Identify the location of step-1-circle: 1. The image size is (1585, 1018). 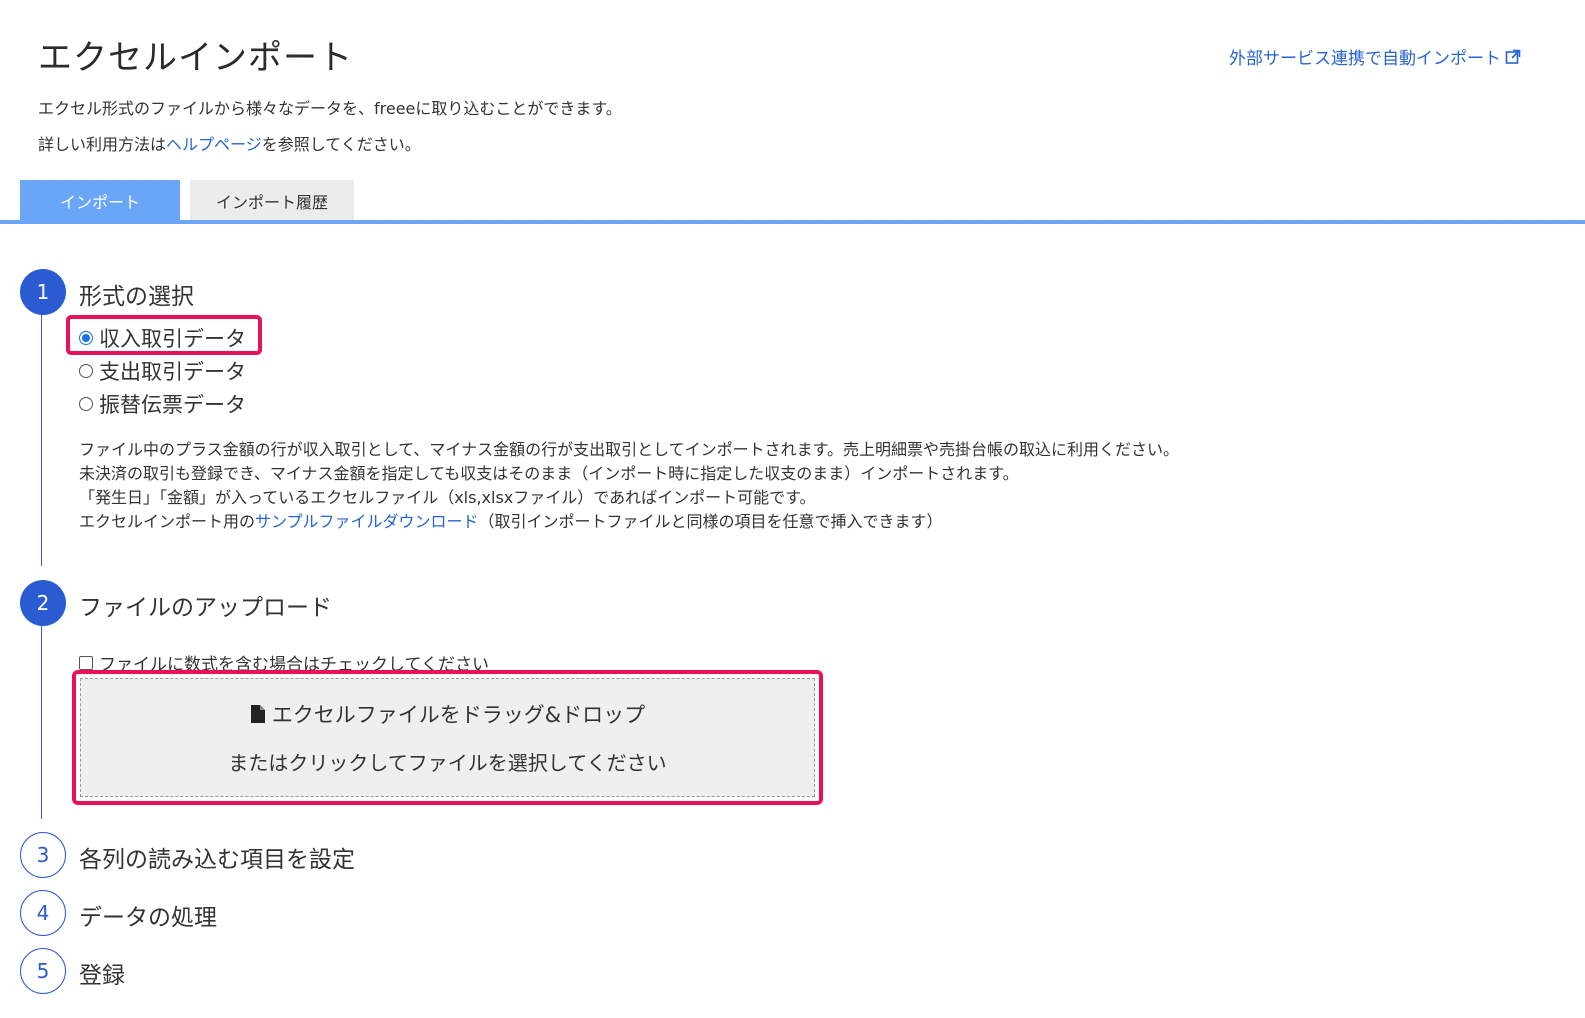
(43, 292).